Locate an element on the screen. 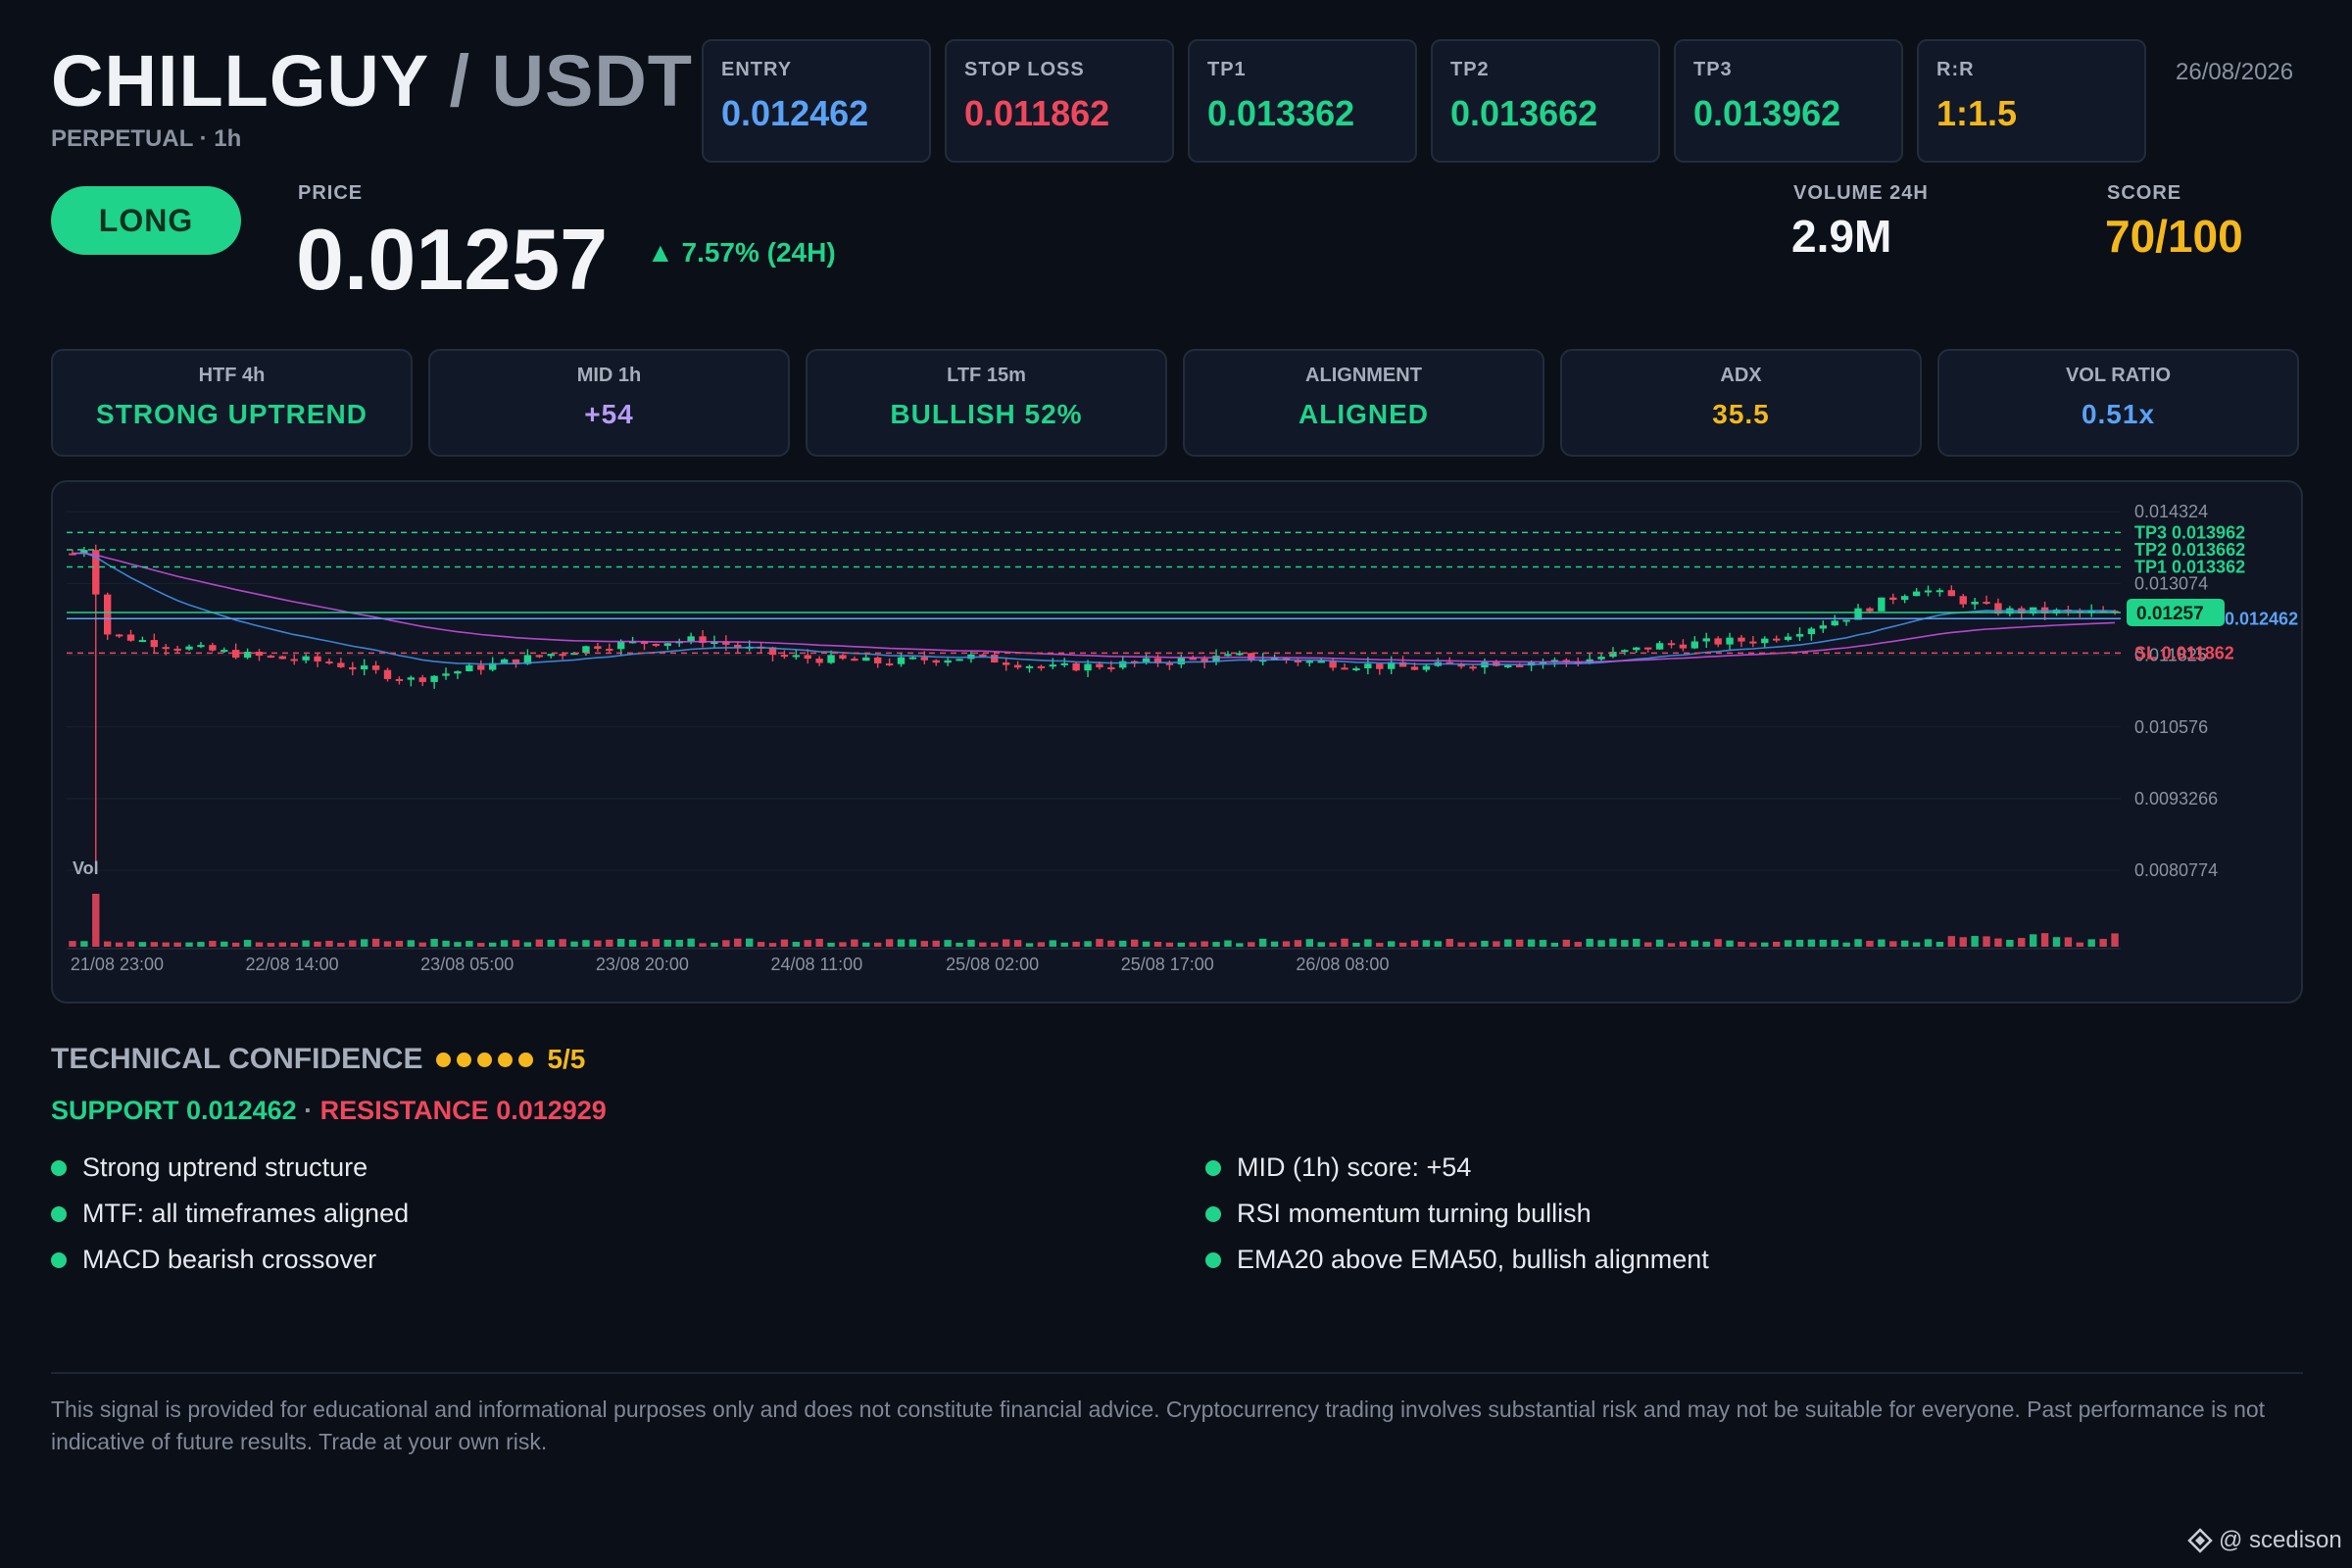  price-value: 0.01257 is located at coordinates (452, 259).